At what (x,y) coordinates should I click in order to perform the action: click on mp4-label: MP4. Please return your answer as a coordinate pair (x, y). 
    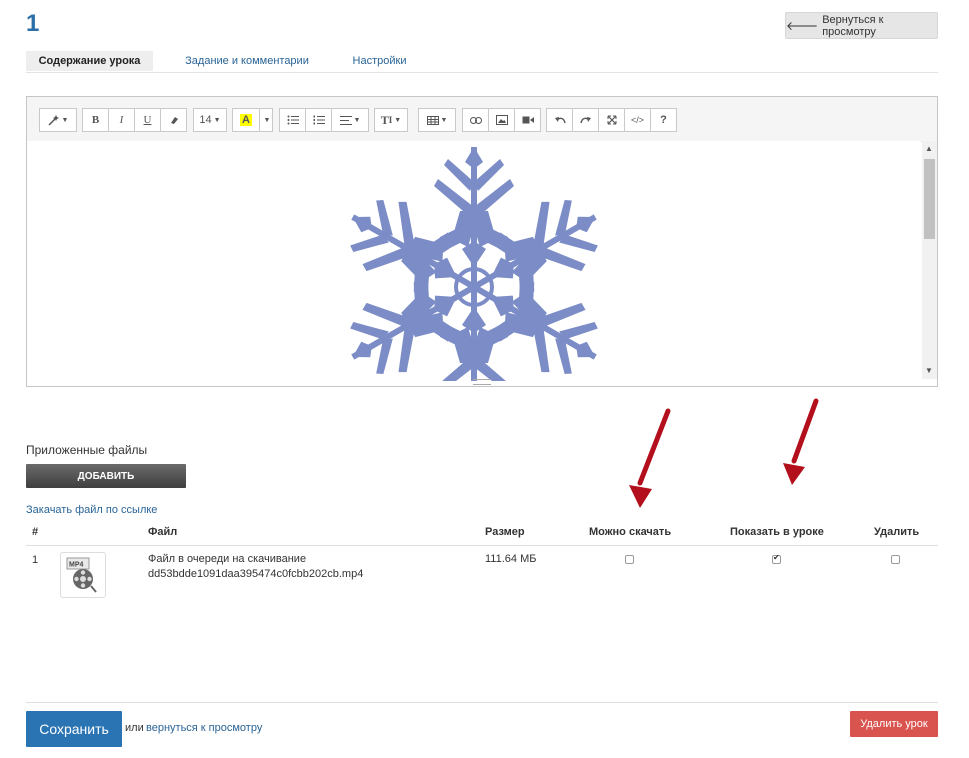
    Looking at the image, I should click on (76, 565).